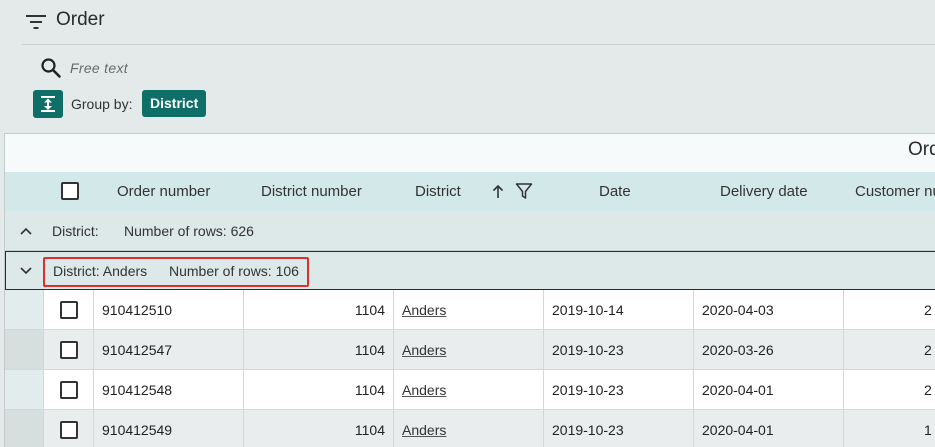 The height and width of the screenshot is (447, 935). What do you see at coordinates (524, 191) in the screenshot?
I see `filter-icon` at bounding box center [524, 191].